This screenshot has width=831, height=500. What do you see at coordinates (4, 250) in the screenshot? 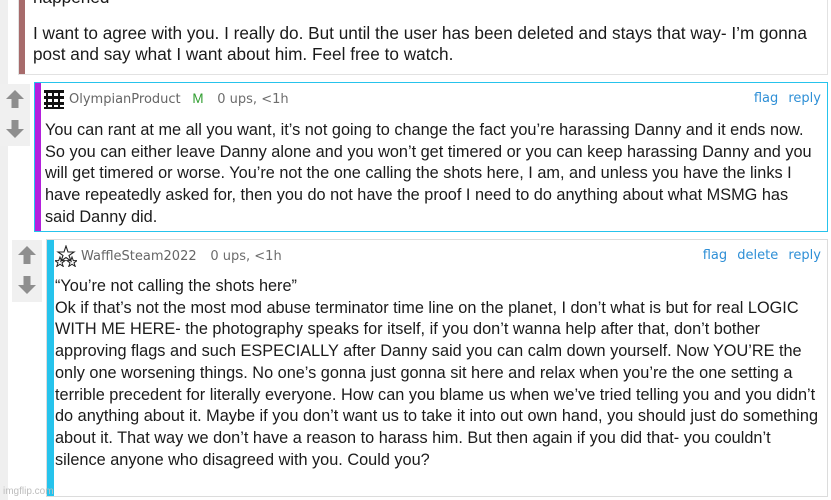
I see `page-gutter` at bounding box center [4, 250].